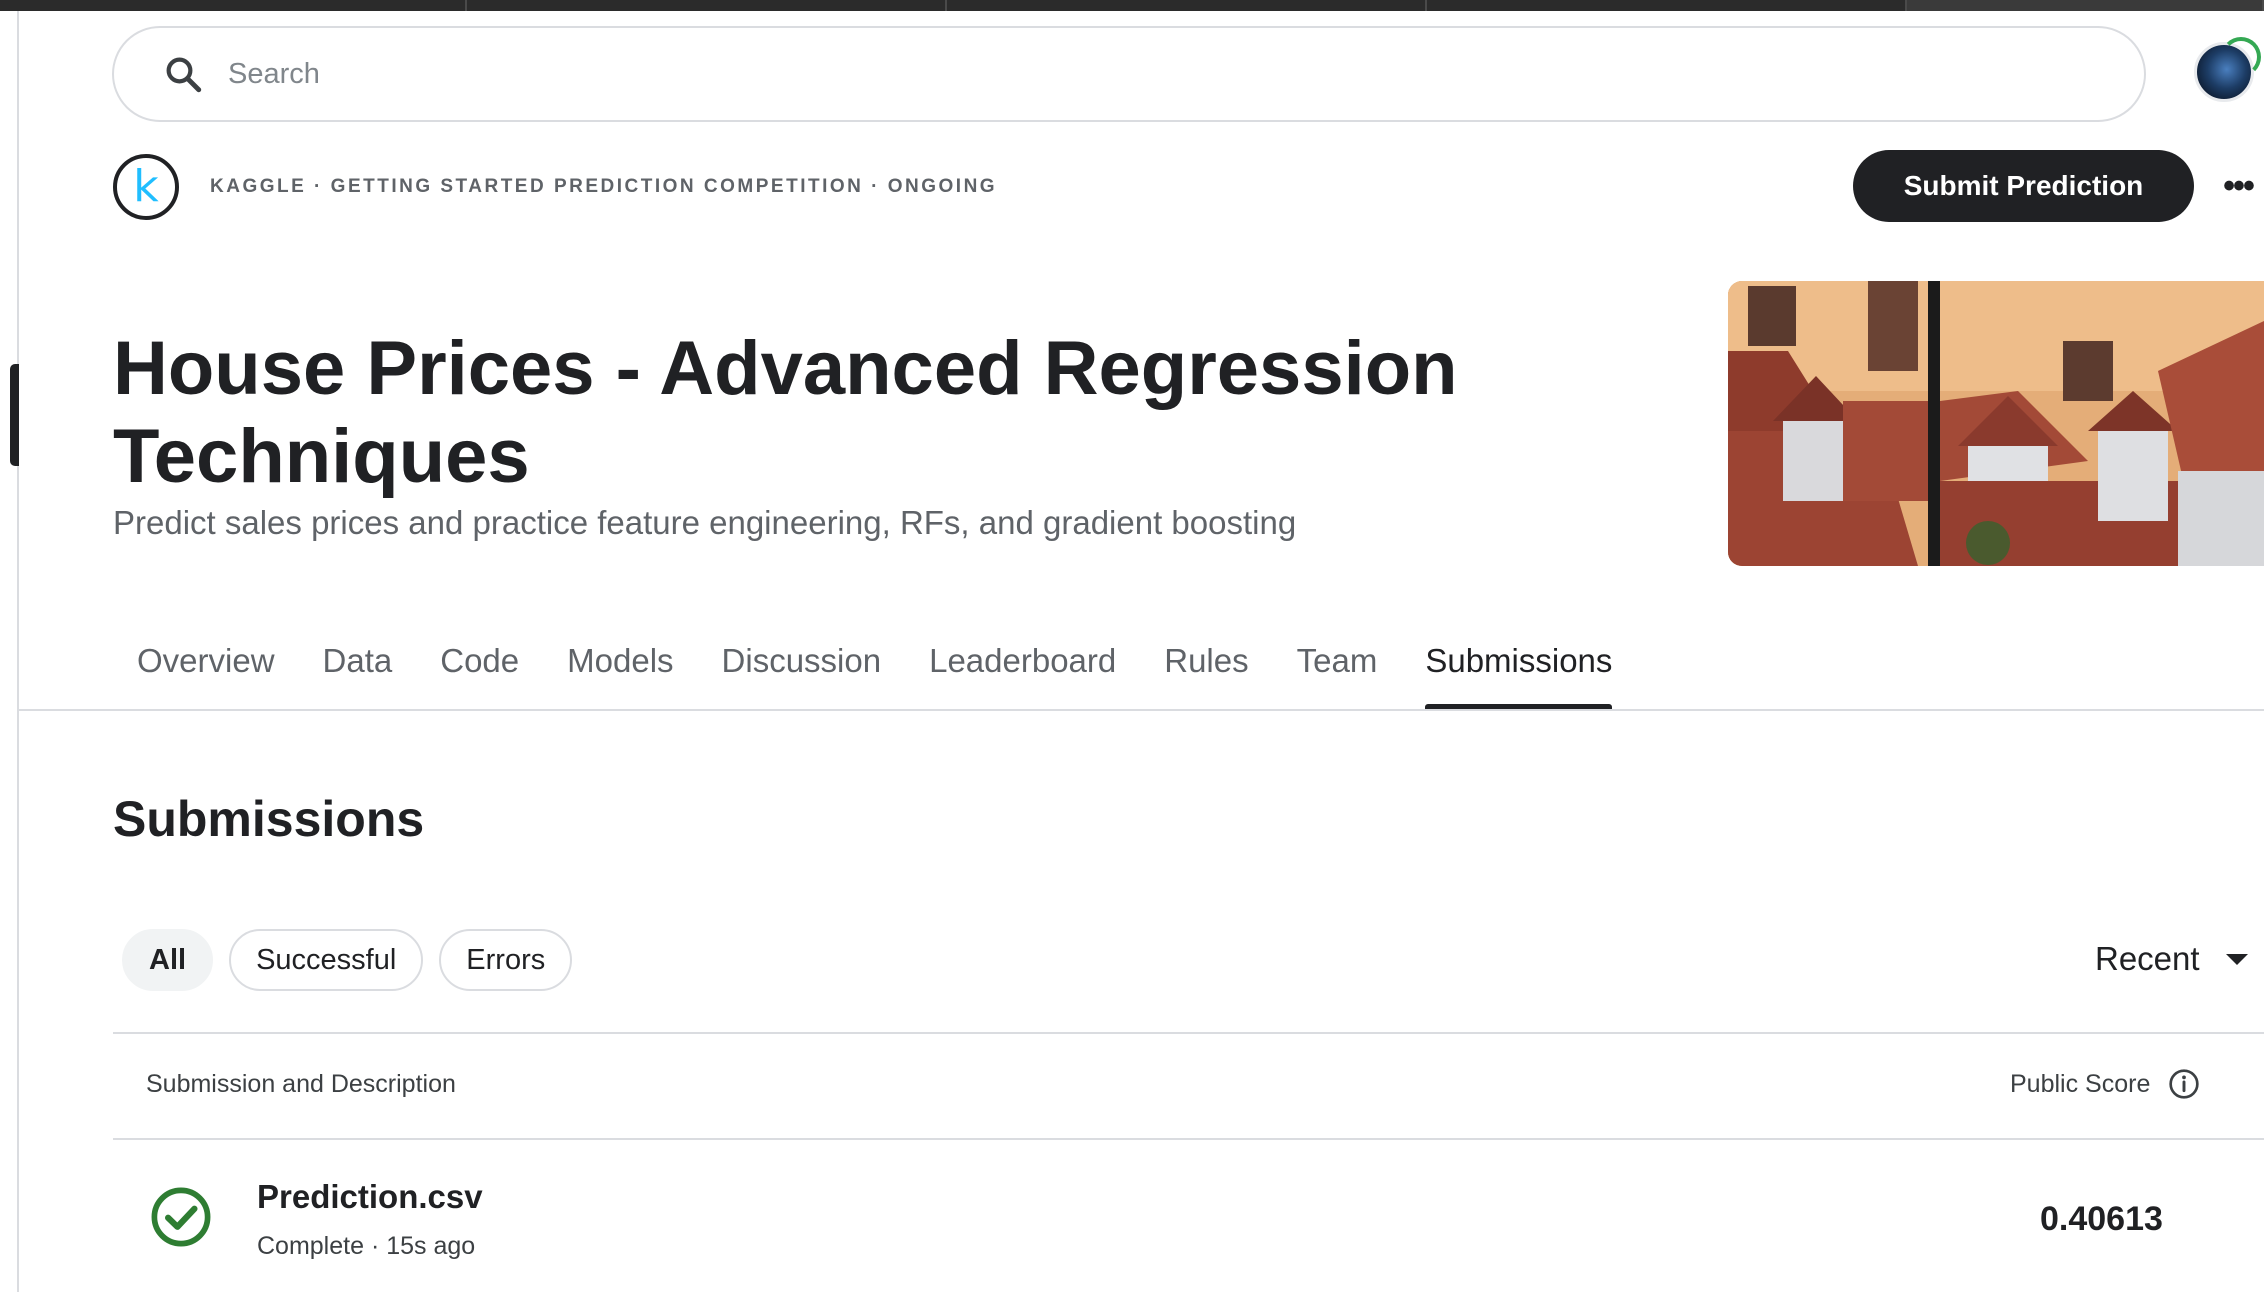  What do you see at coordinates (370, 1197) in the screenshot?
I see `submission-filename: Prediction.csv` at bounding box center [370, 1197].